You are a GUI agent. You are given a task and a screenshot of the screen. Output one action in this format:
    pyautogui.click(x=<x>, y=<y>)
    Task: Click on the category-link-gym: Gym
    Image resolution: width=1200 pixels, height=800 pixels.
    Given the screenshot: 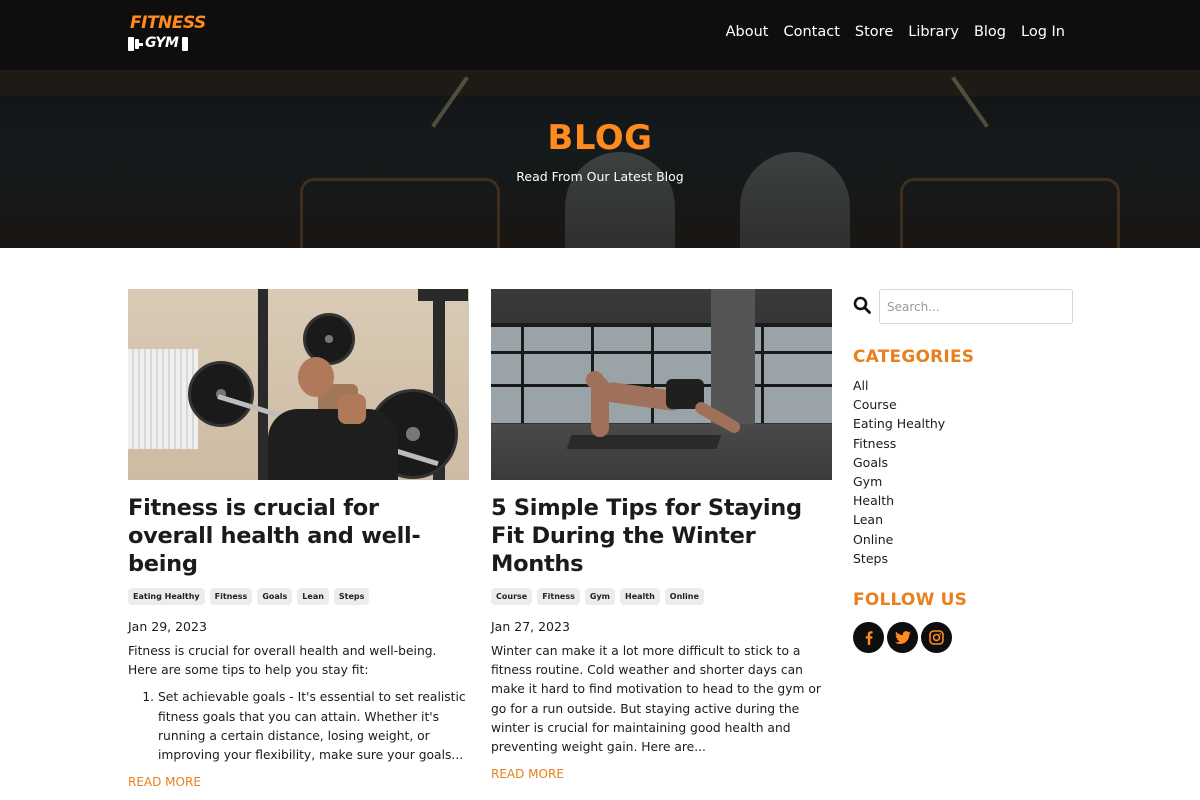 What is the action you would take?
    pyautogui.click(x=899, y=481)
    